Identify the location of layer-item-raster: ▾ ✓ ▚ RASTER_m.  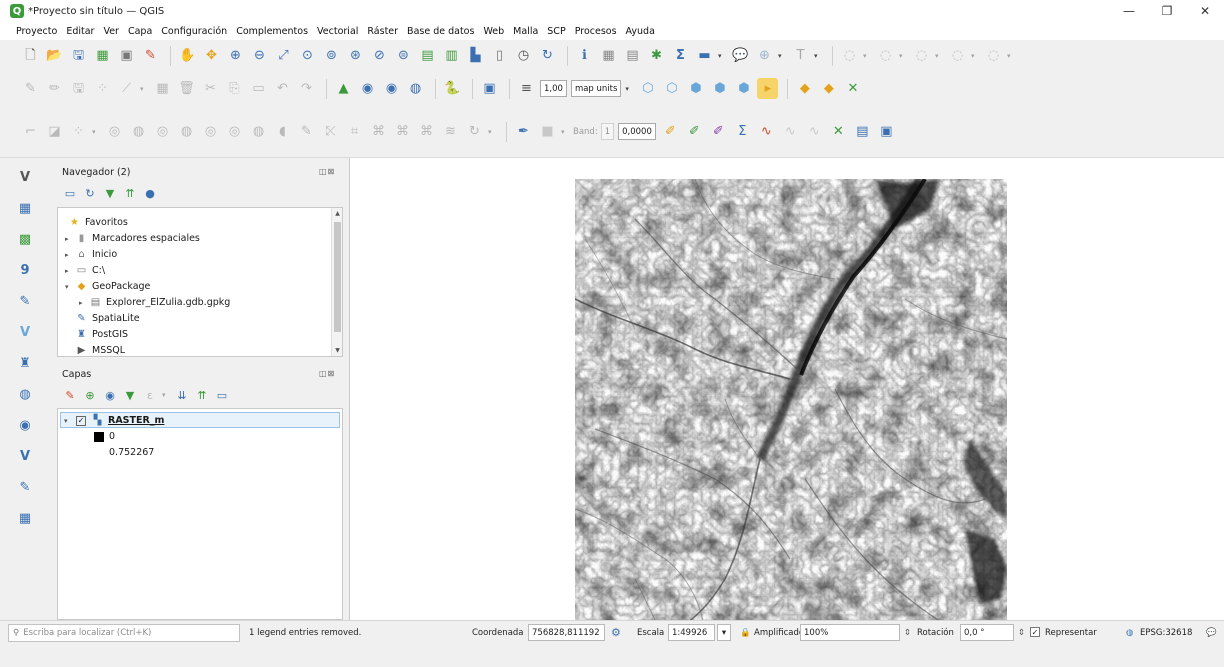
(114, 420).